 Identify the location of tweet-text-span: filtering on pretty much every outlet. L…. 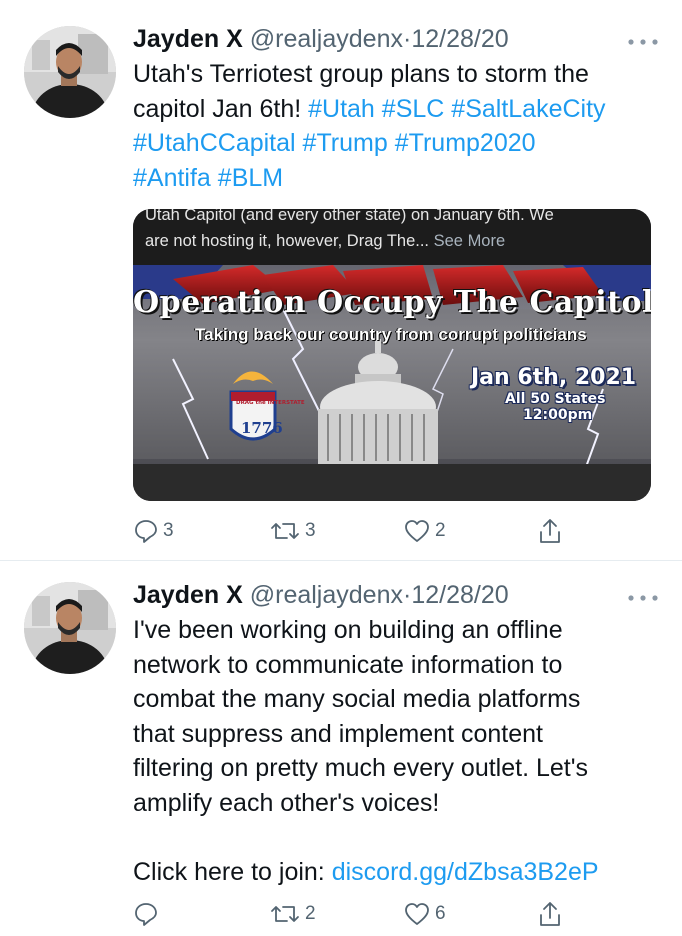
(360, 768).